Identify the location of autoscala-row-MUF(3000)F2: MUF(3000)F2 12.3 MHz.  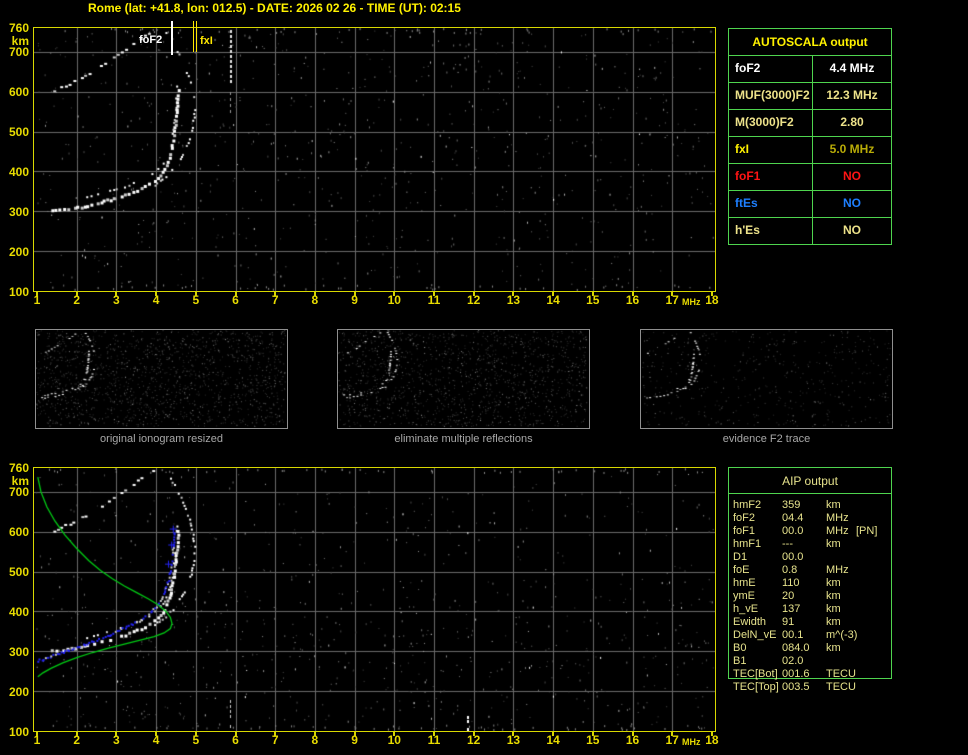
(810, 96).